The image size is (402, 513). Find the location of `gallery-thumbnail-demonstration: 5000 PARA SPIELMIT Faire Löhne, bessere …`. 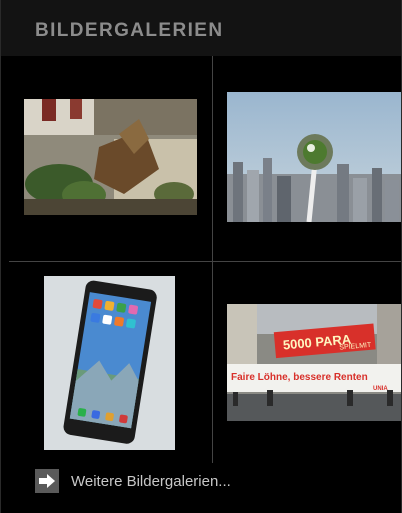

gallery-thumbnail-demonstration: 5000 PARA SPIELMIT Faire Löhne, bessere … is located at coordinates (314, 362).